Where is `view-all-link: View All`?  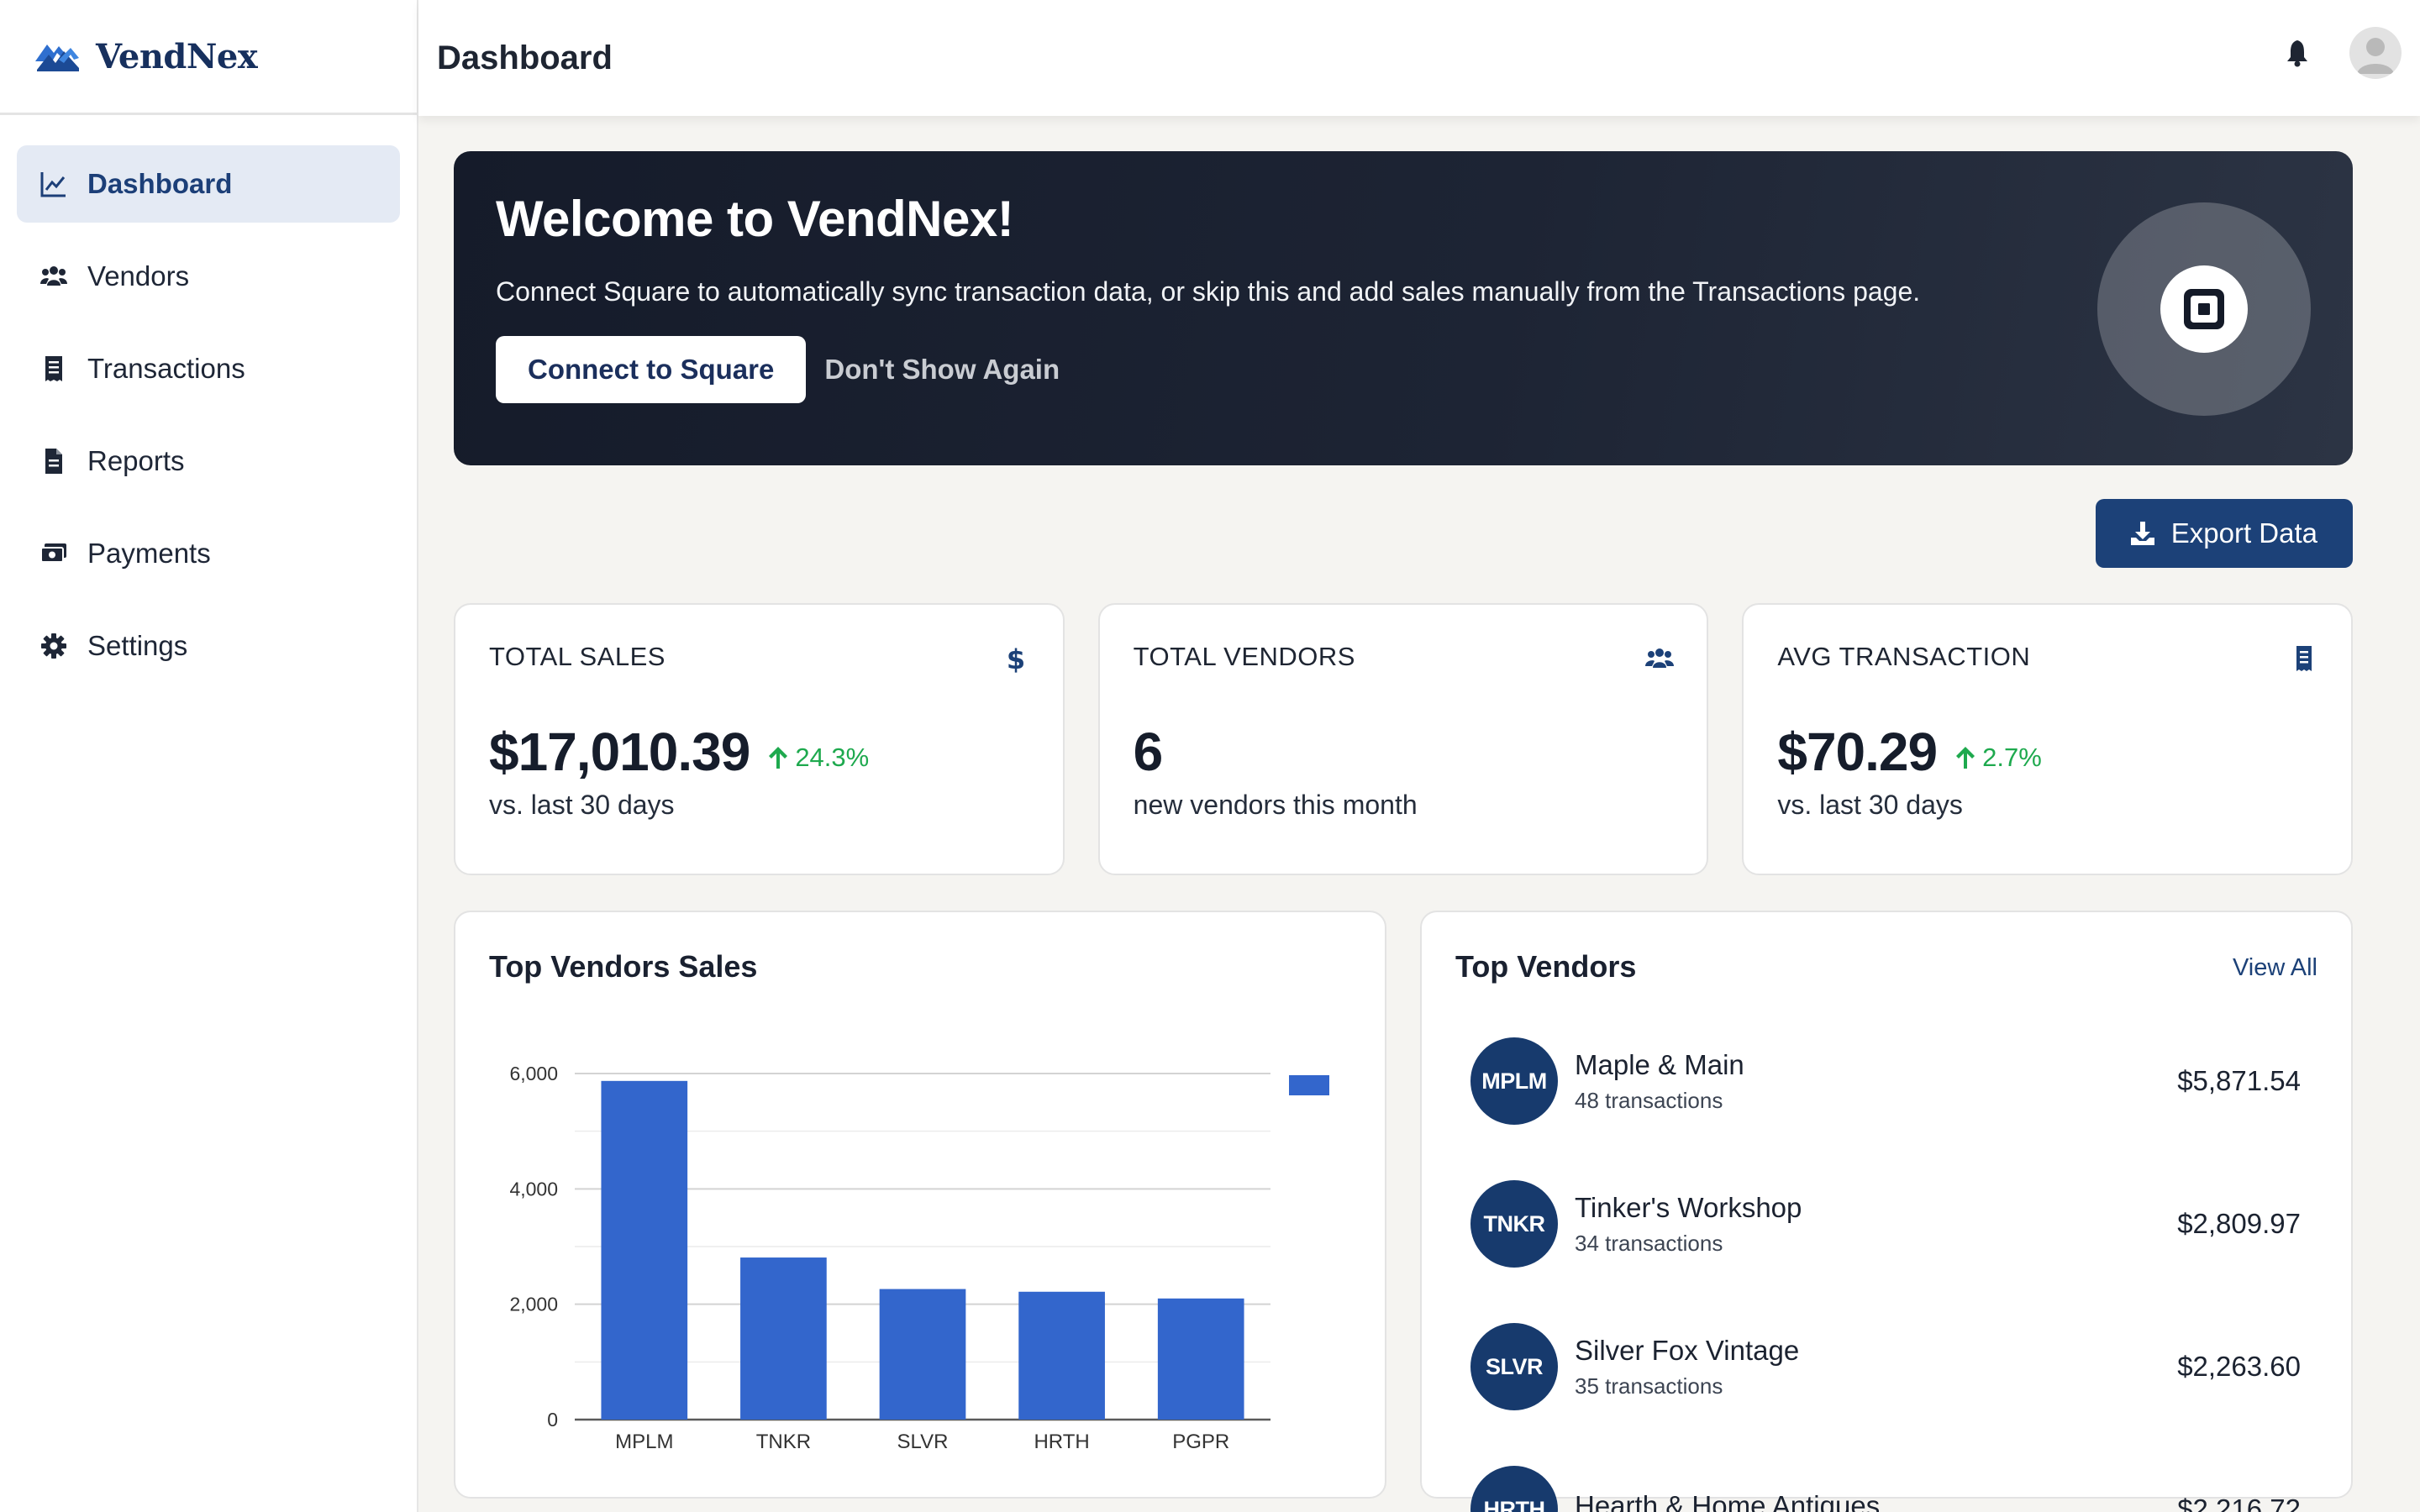 view-all-link: View All is located at coordinates (2275, 968).